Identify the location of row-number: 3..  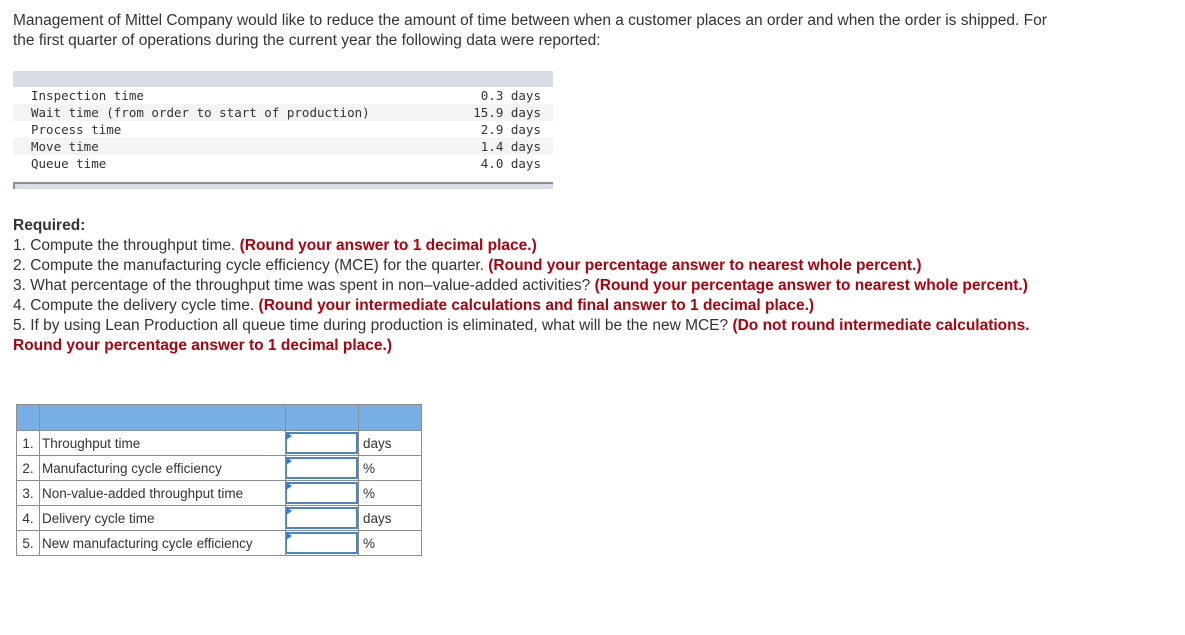
(28, 493).